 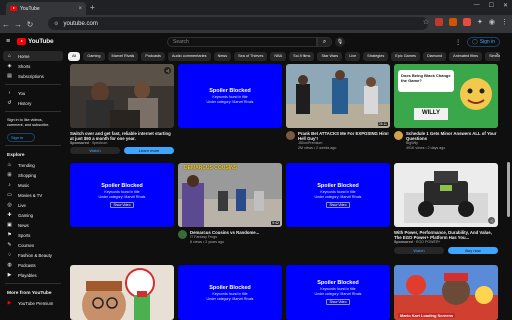 I want to click on filter-chip: Sea of Thieves, so click(x=251, y=56).